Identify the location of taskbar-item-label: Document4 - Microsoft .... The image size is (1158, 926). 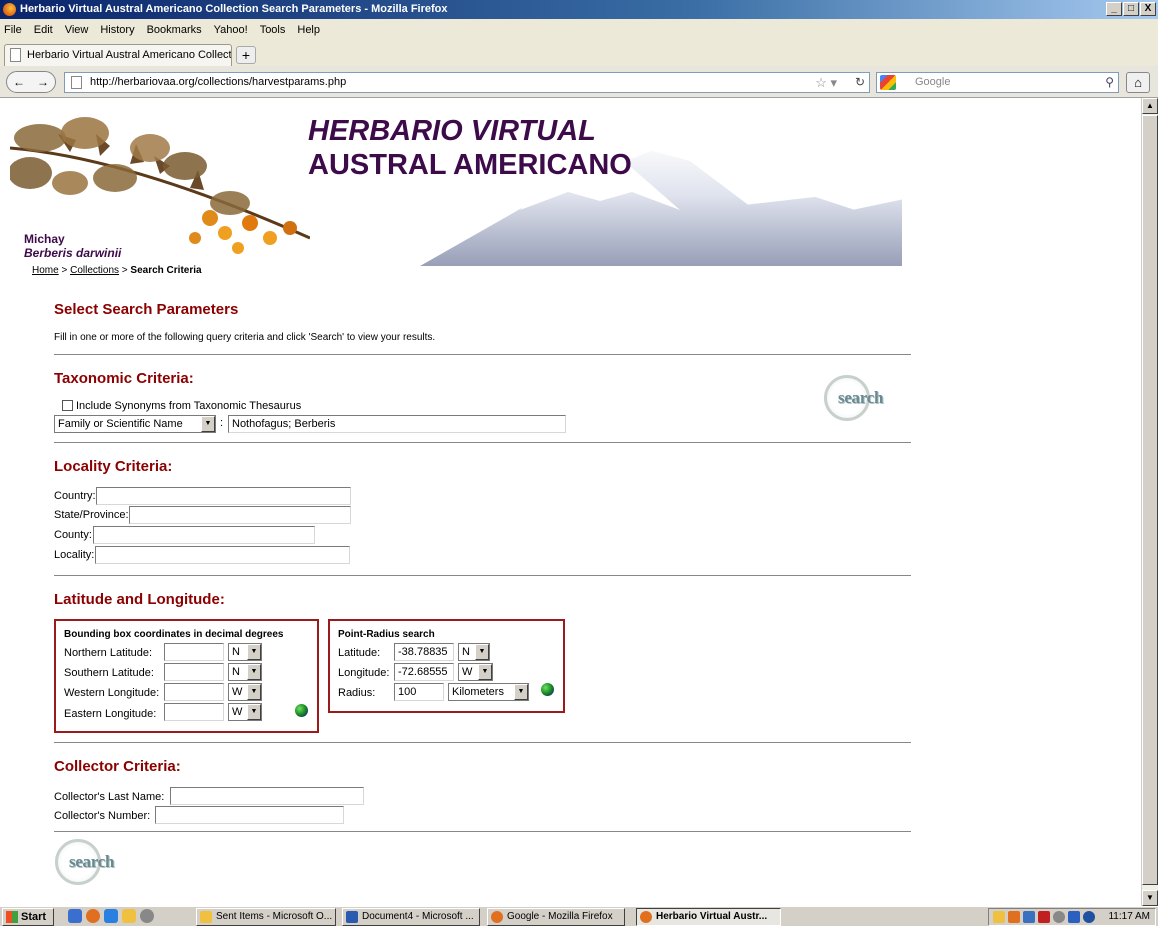
(418, 916).